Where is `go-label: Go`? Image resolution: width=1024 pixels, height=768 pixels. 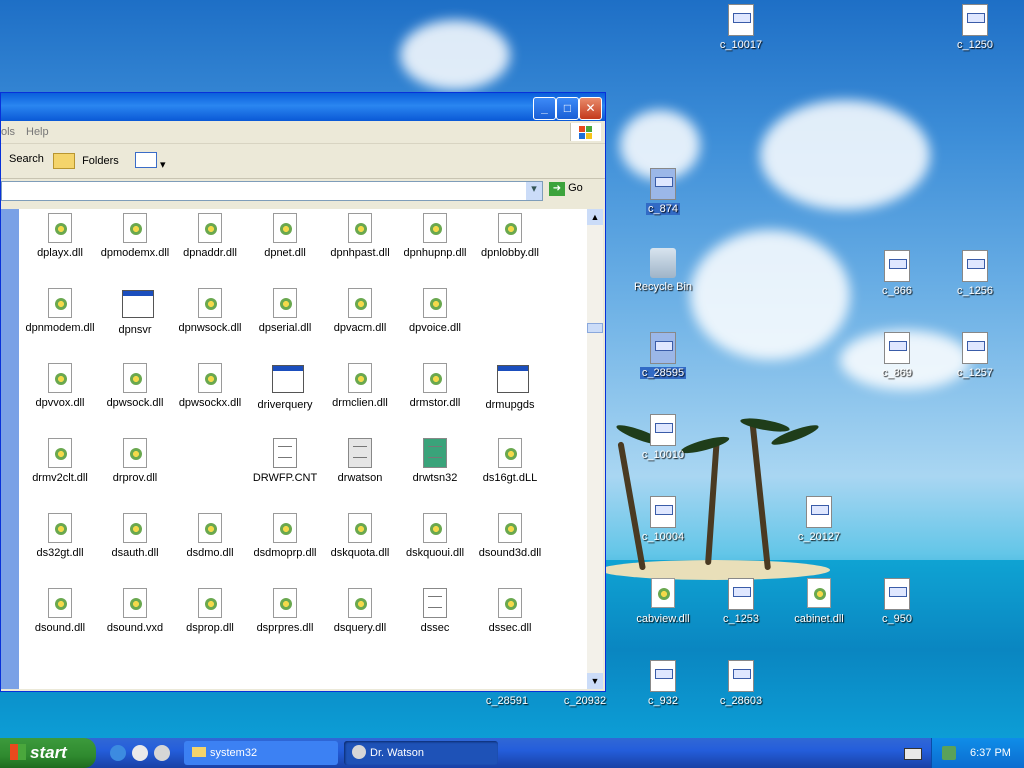
go-label: Go is located at coordinates (575, 188).